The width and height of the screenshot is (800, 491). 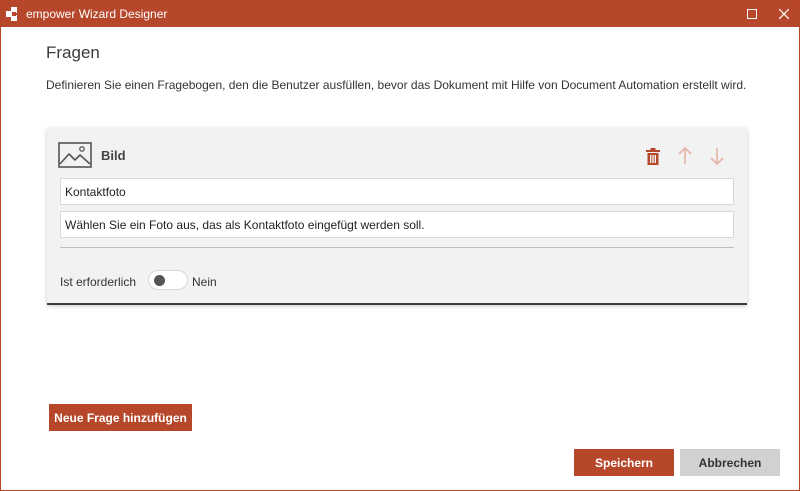 I want to click on delete-question-button, so click(x=653, y=156).